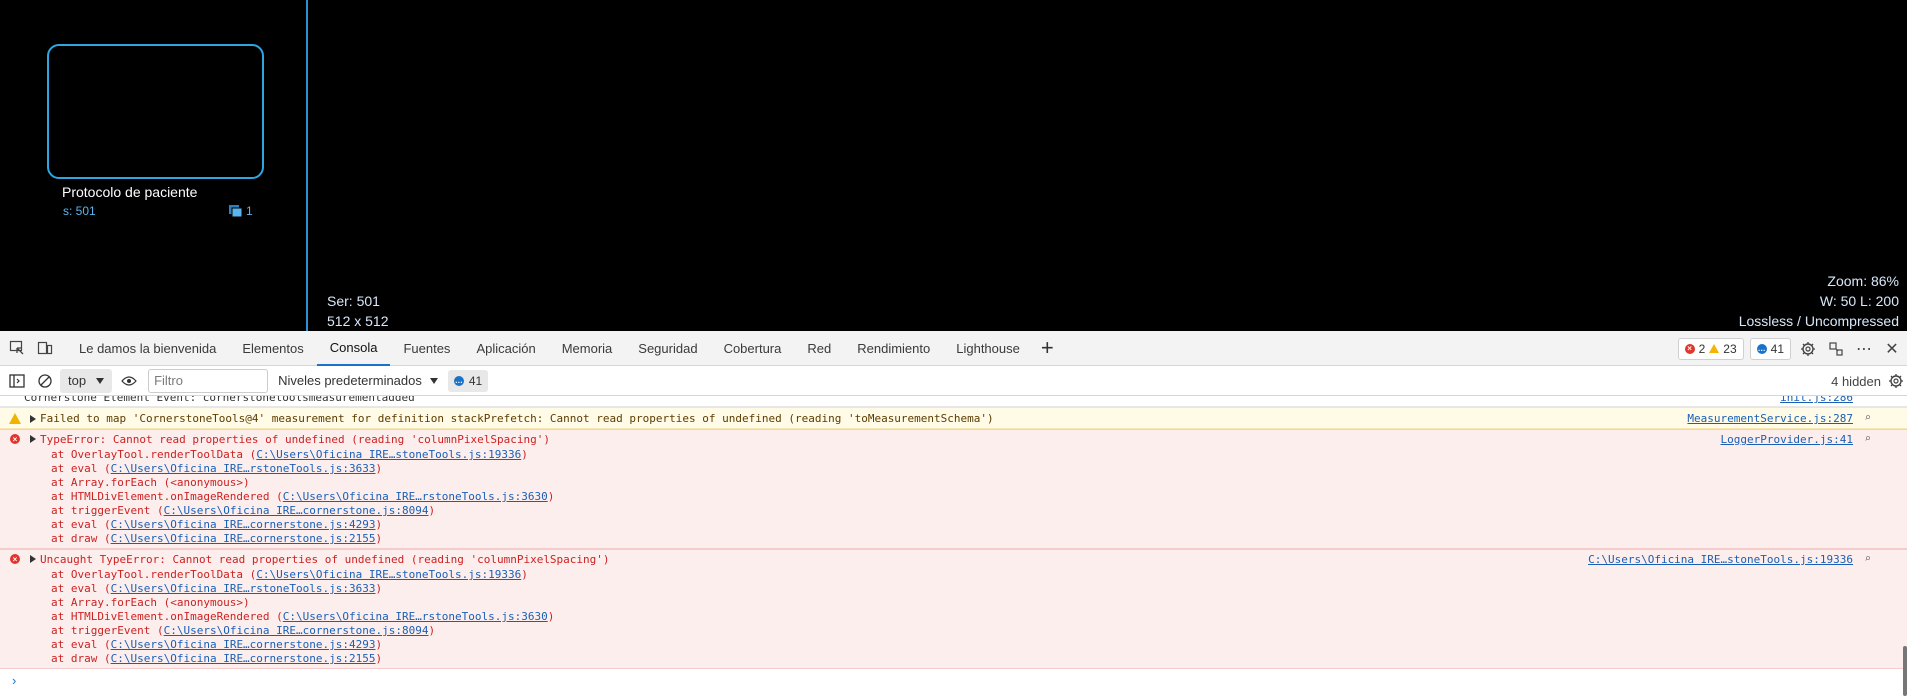 Image resolution: width=1907 pixels, height=696 pixels. Describe the element at coordinates (208, 380) in the screenshot. I see `filter-input` at that location.